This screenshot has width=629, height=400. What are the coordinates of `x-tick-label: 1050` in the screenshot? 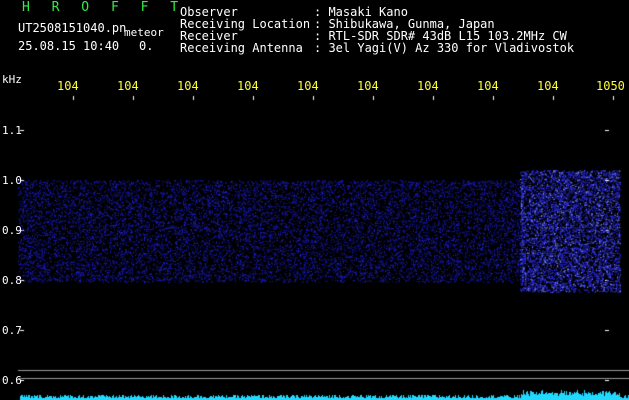 It's located at (610, 86).